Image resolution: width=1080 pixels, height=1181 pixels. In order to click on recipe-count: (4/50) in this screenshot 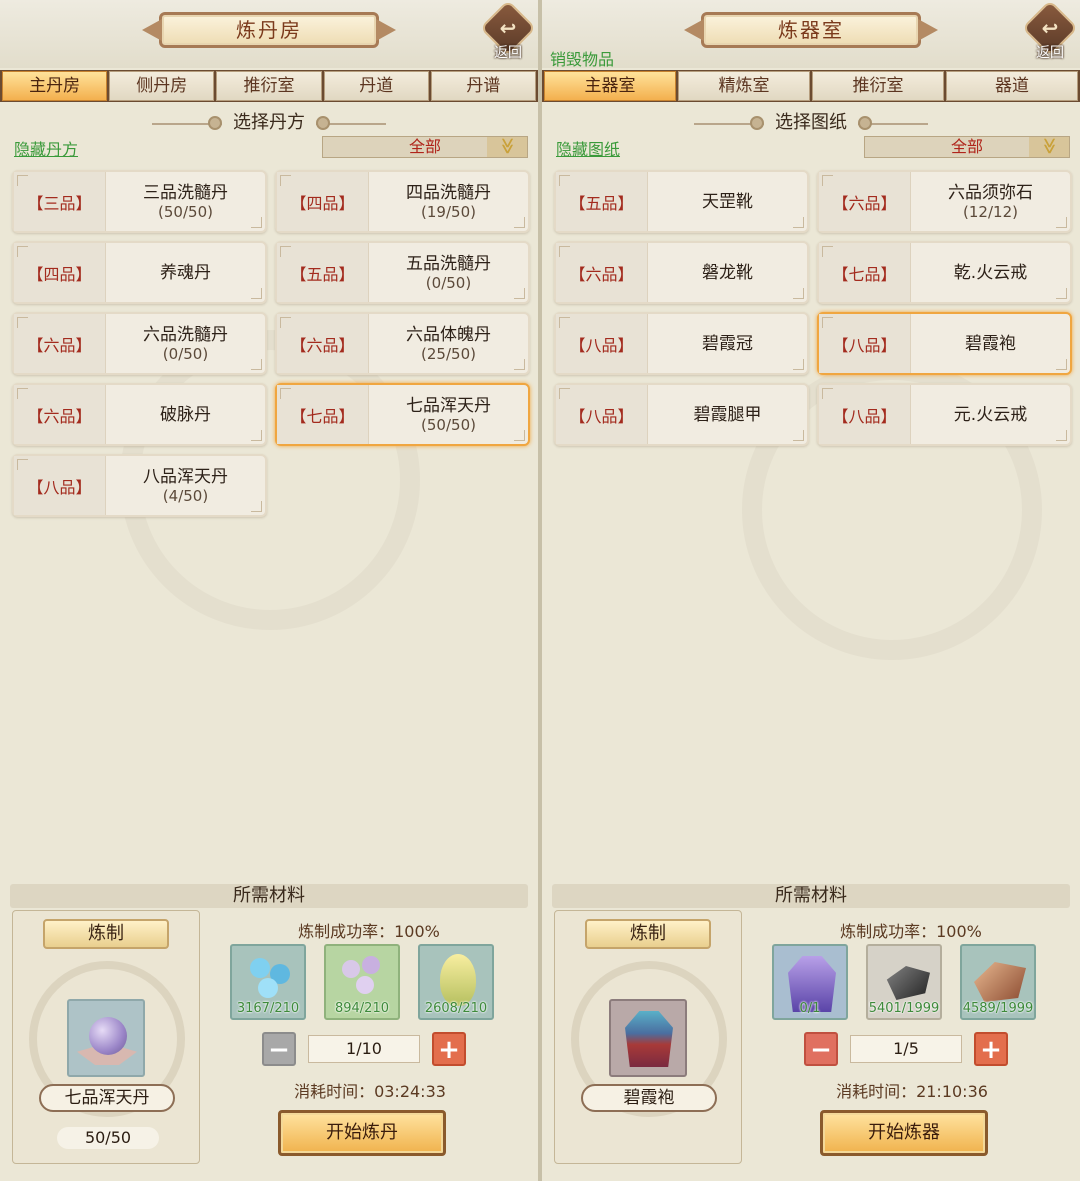, I will do `click(185, 495)`.